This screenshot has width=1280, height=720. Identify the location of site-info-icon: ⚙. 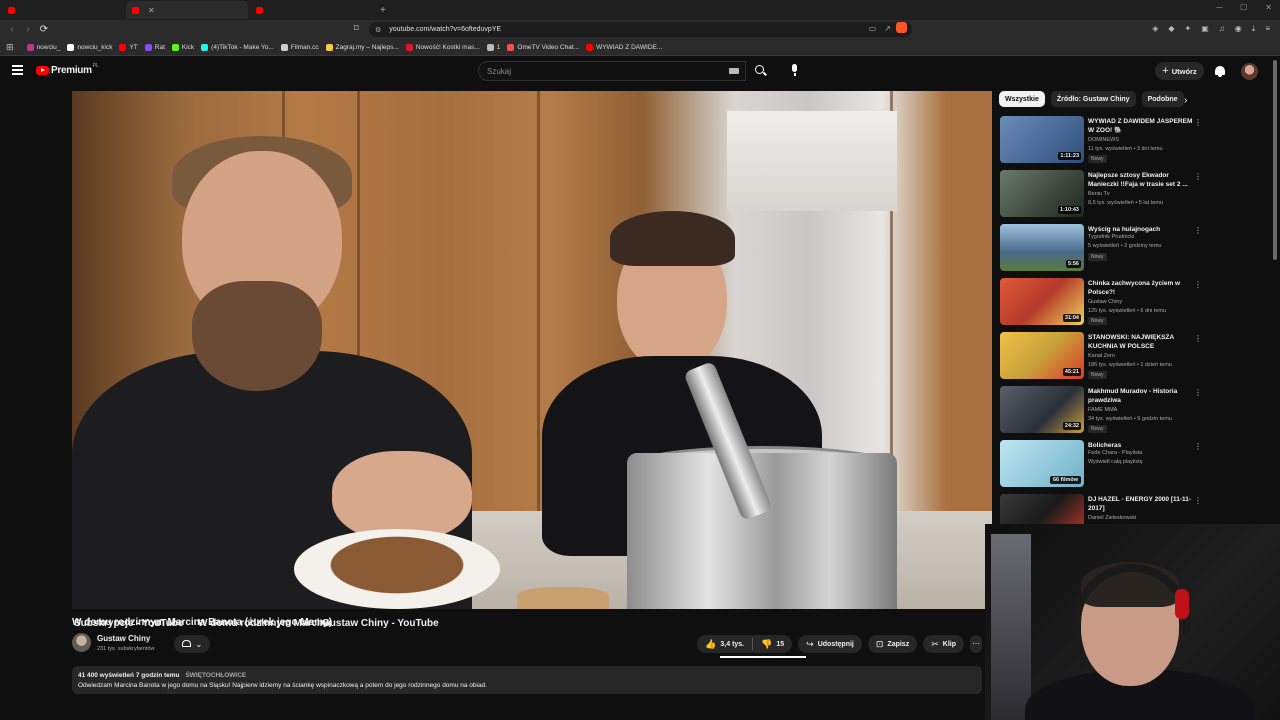
(378, 30).